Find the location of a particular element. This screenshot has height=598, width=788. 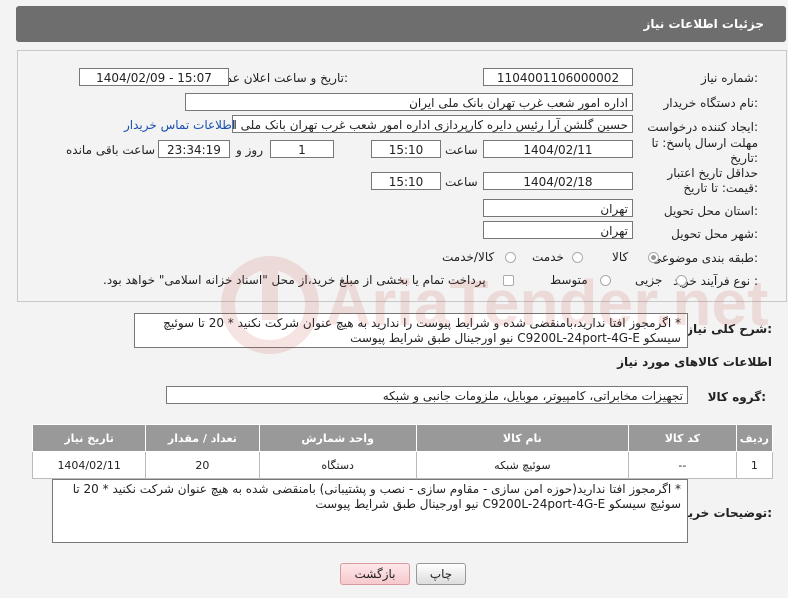

cell-need-date: 1404/02/11 is located at coordinates (89, 465).